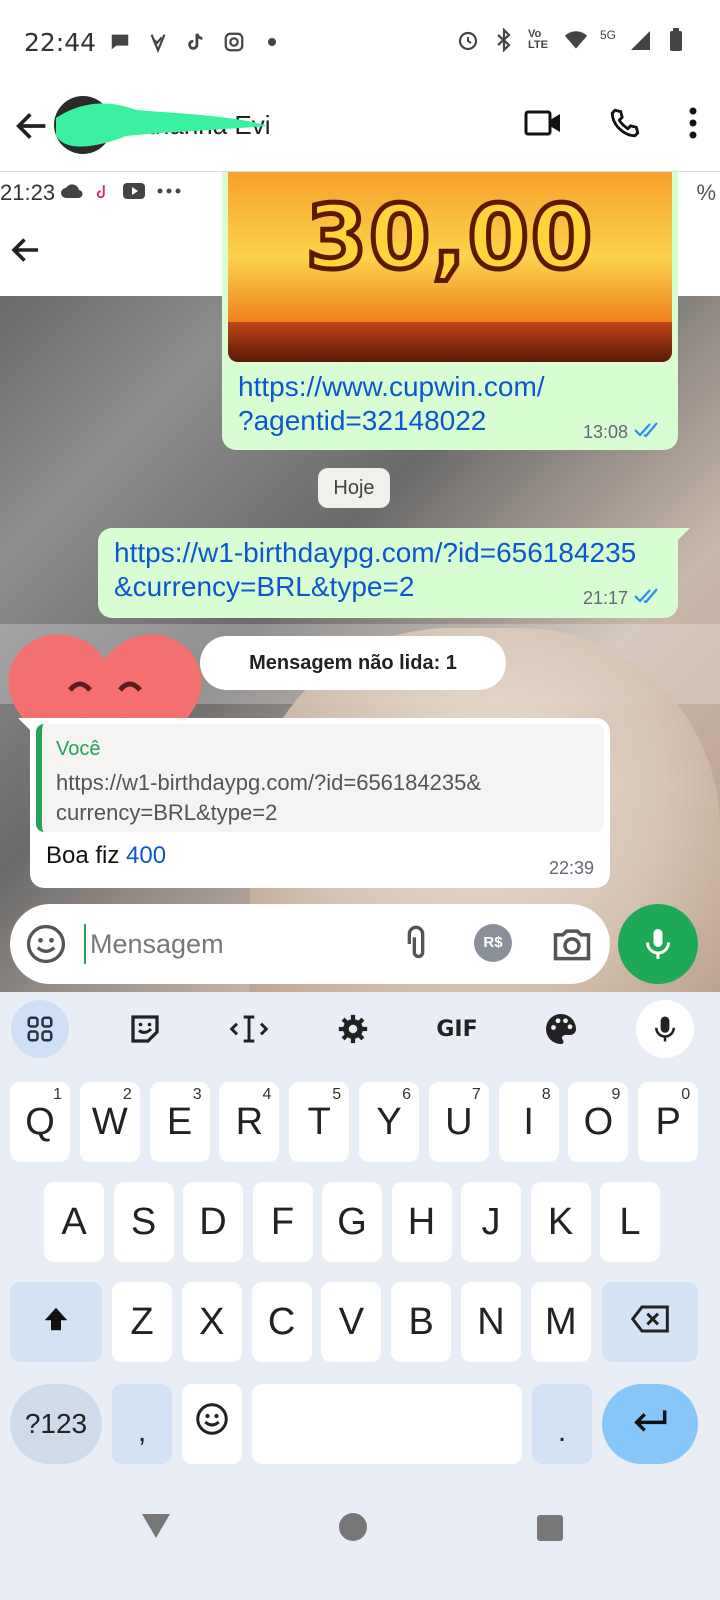  What do you see at coordinates (683, 535) in the screenshot?
I see `bubble-tail` at bounding box center [683, 535].